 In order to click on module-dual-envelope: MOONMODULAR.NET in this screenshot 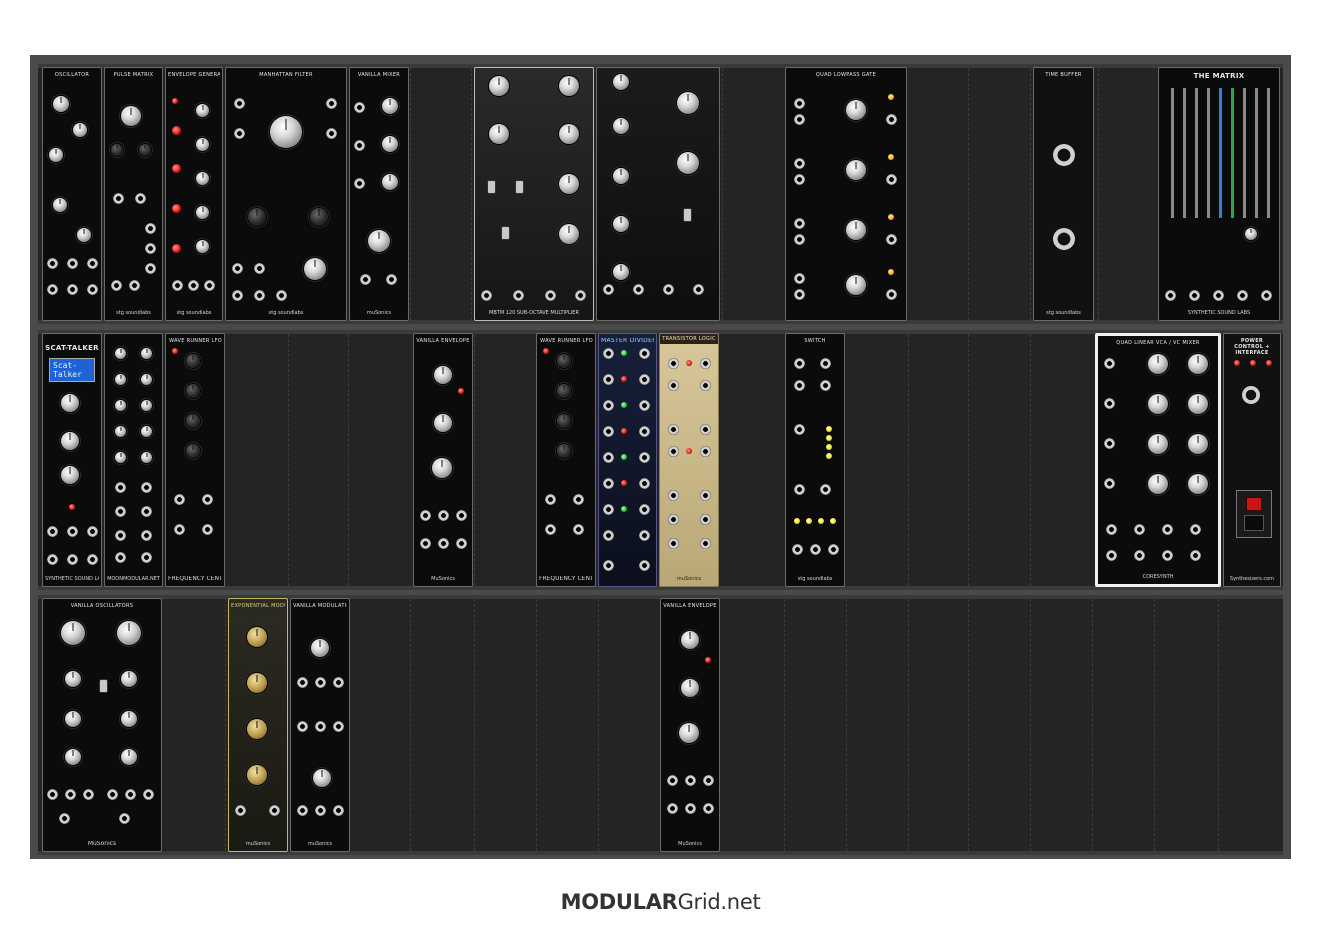, I will do `click(133, 460)`.